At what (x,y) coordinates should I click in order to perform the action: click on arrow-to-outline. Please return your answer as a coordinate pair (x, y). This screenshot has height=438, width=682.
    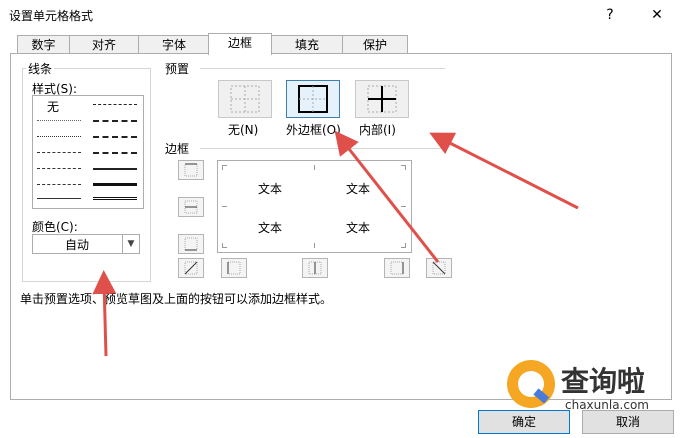
    Looking at the image, I should click on (387, 196).